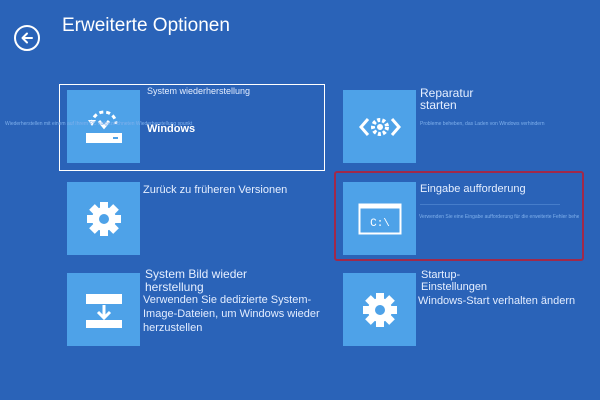 The height and width of the screenshot is (400, 600). Describe the element at coordinates (215, 190) in the screenshot. I see `previous-version-label: Zurück zu früheren Versionen` at that location.